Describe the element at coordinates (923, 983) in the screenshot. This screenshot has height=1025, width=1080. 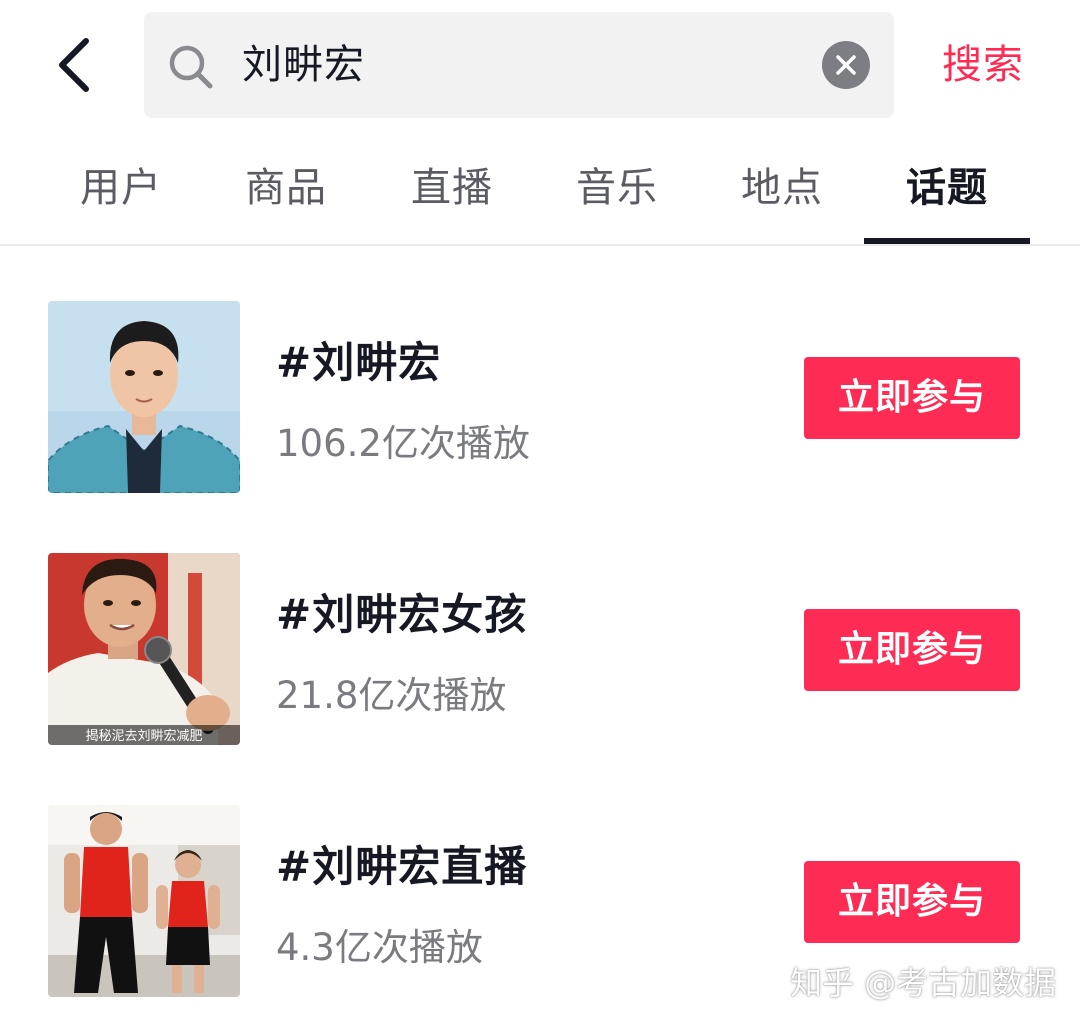
I see `watermark: 知乎 @考古加数据` at that location.